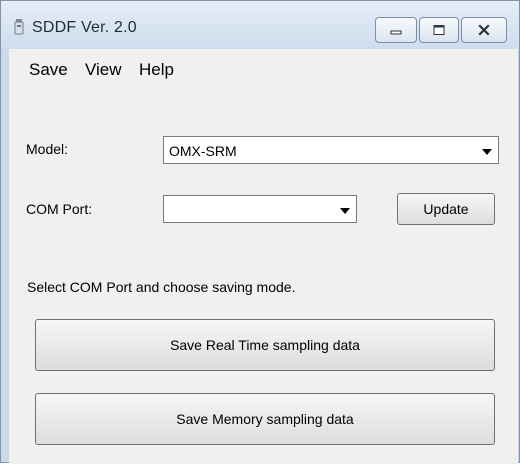 The width and height of the screenshot is (520, 464). Describe the element at coordinates (19, 27) in the screenshot. I see `app-icon` at that location.